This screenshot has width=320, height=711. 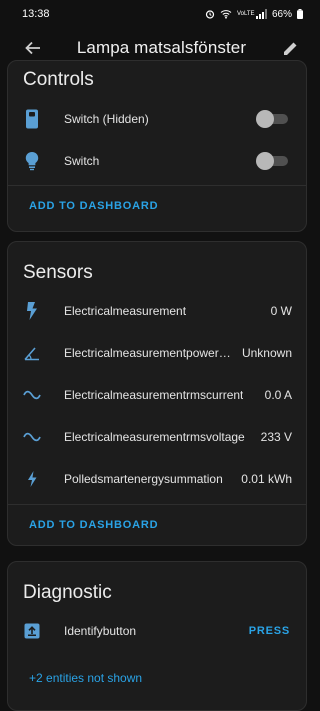 I want to click on switch-toggle, so click(x=272, y=161).